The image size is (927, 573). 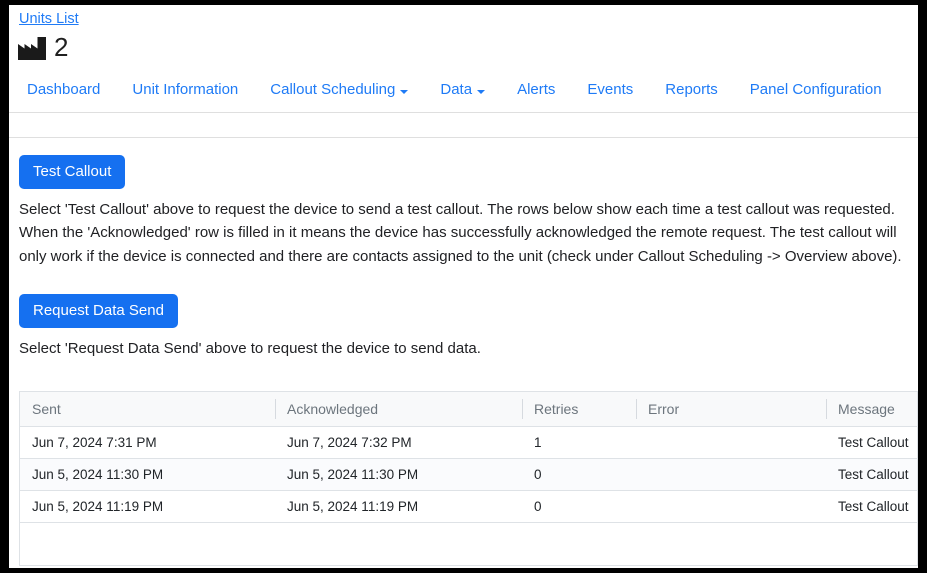 What do you see at coordinates (32, 48) in the screenshot?
I see `factory-icon` at bounding box center [32, 48].